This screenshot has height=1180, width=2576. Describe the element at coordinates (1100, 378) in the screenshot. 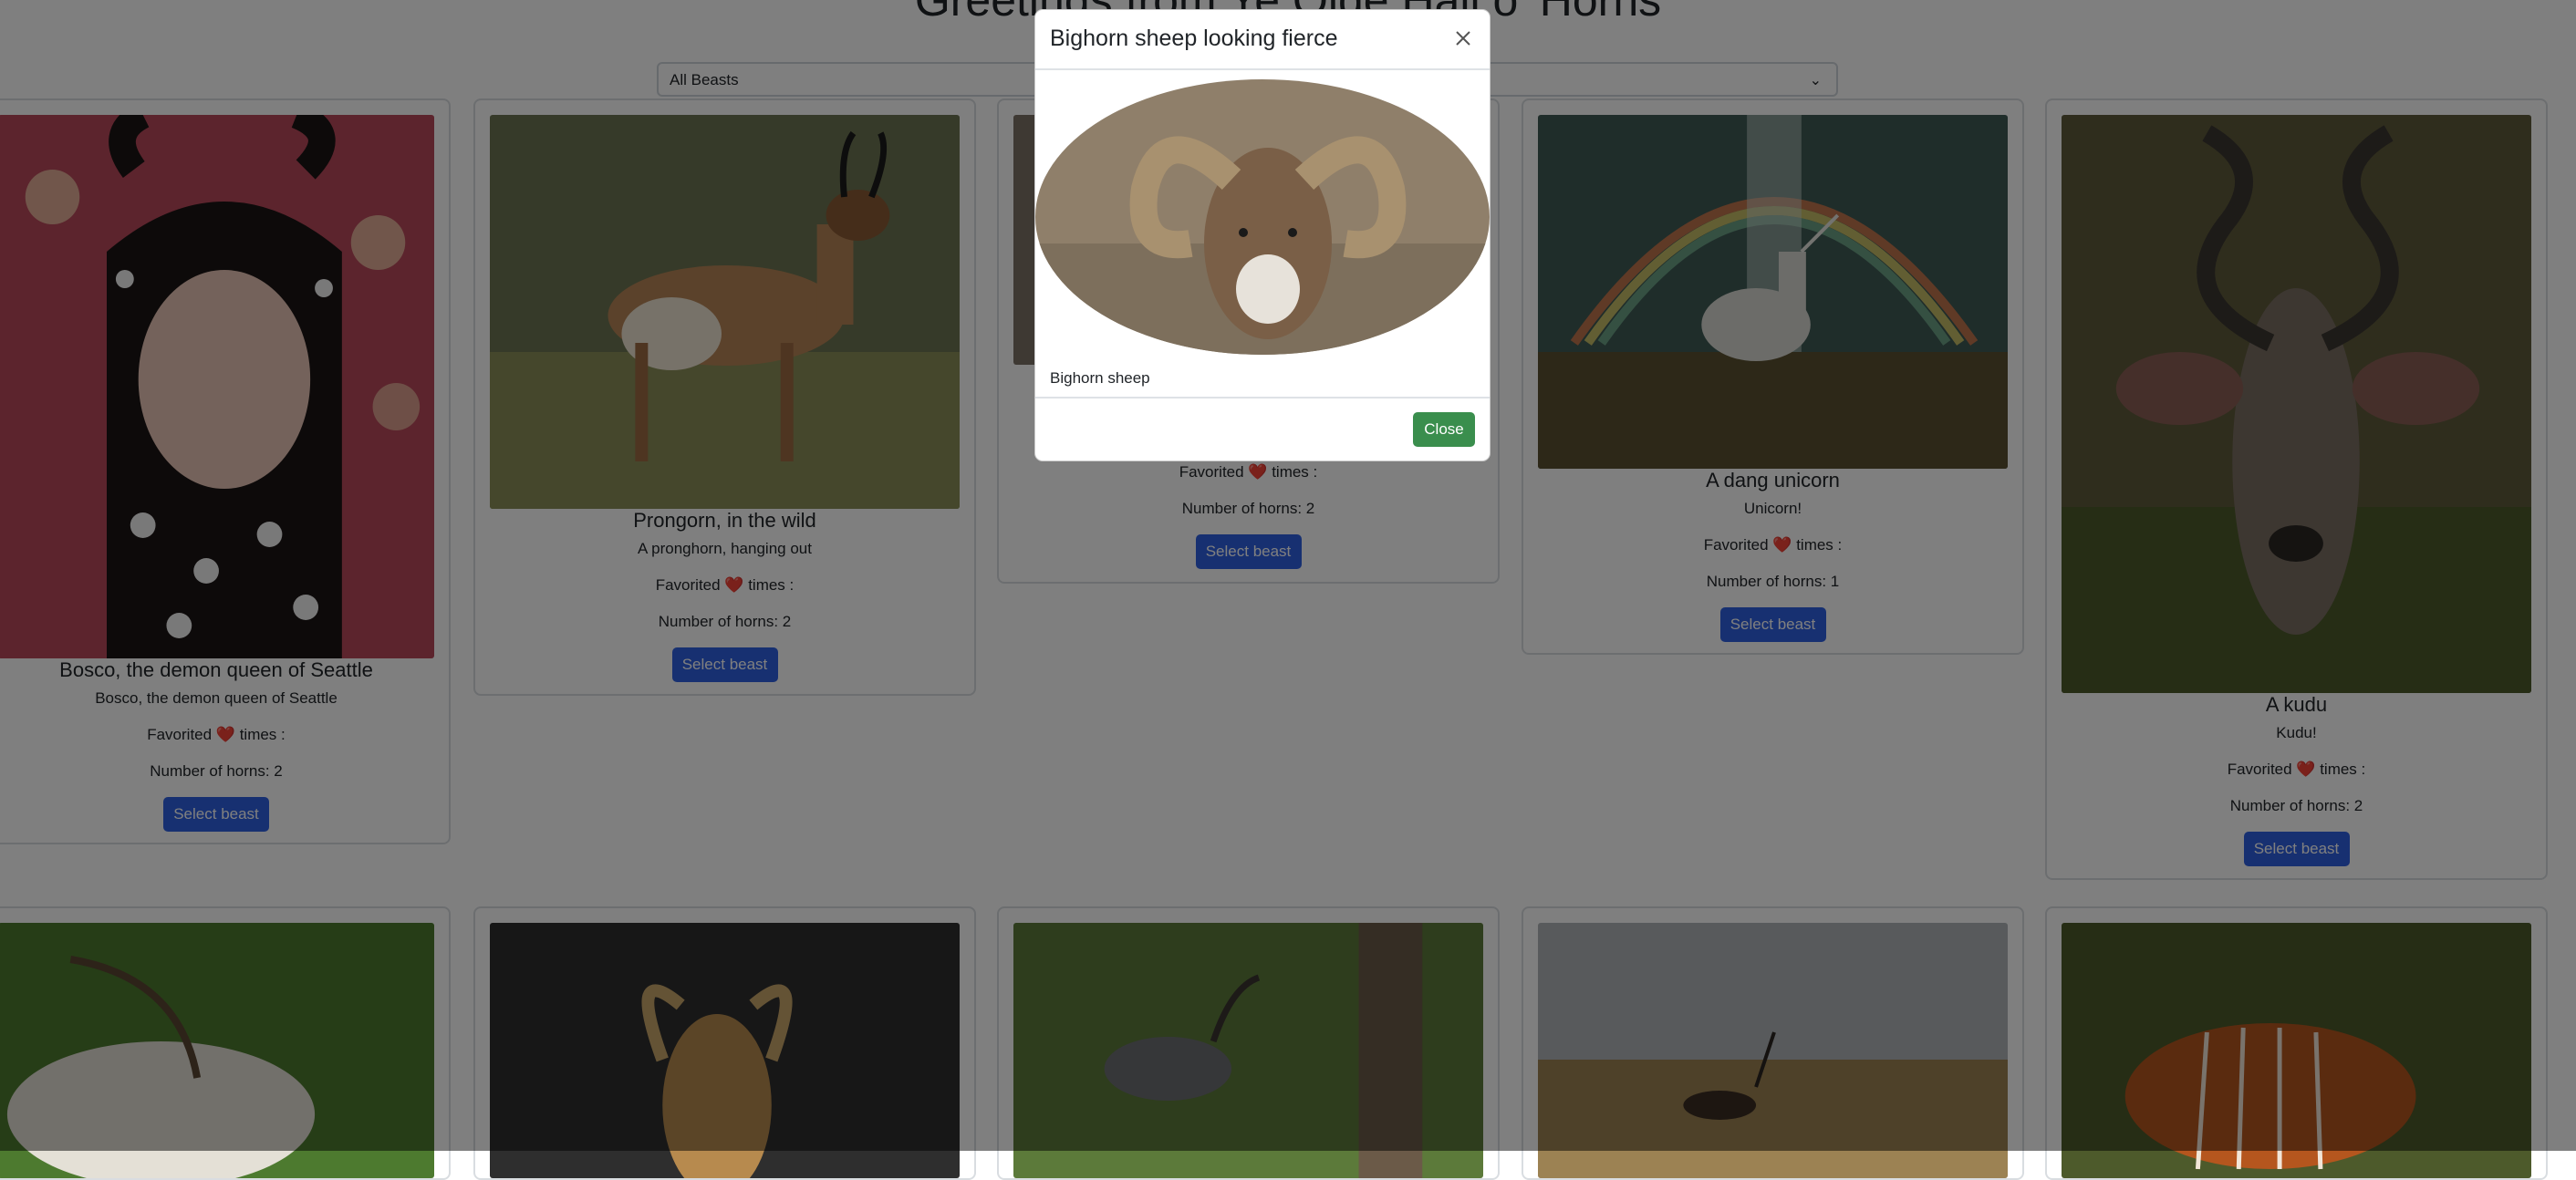

I see `modal-caption: Bighorn sheep` at that location.